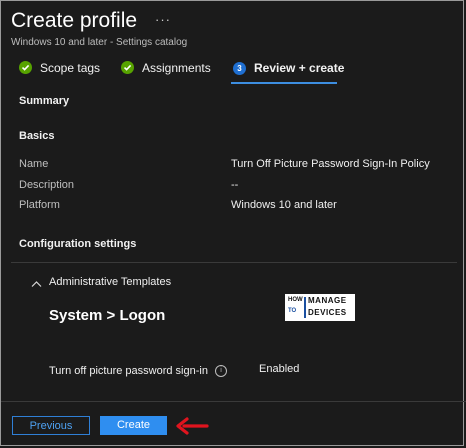 Image resolution: width=466 pixels, height=448 pixels. What do you see at coordinates (239, 68) in the screenshot?
I see `step-number-badge: 3` at bounding box center [239, 68].